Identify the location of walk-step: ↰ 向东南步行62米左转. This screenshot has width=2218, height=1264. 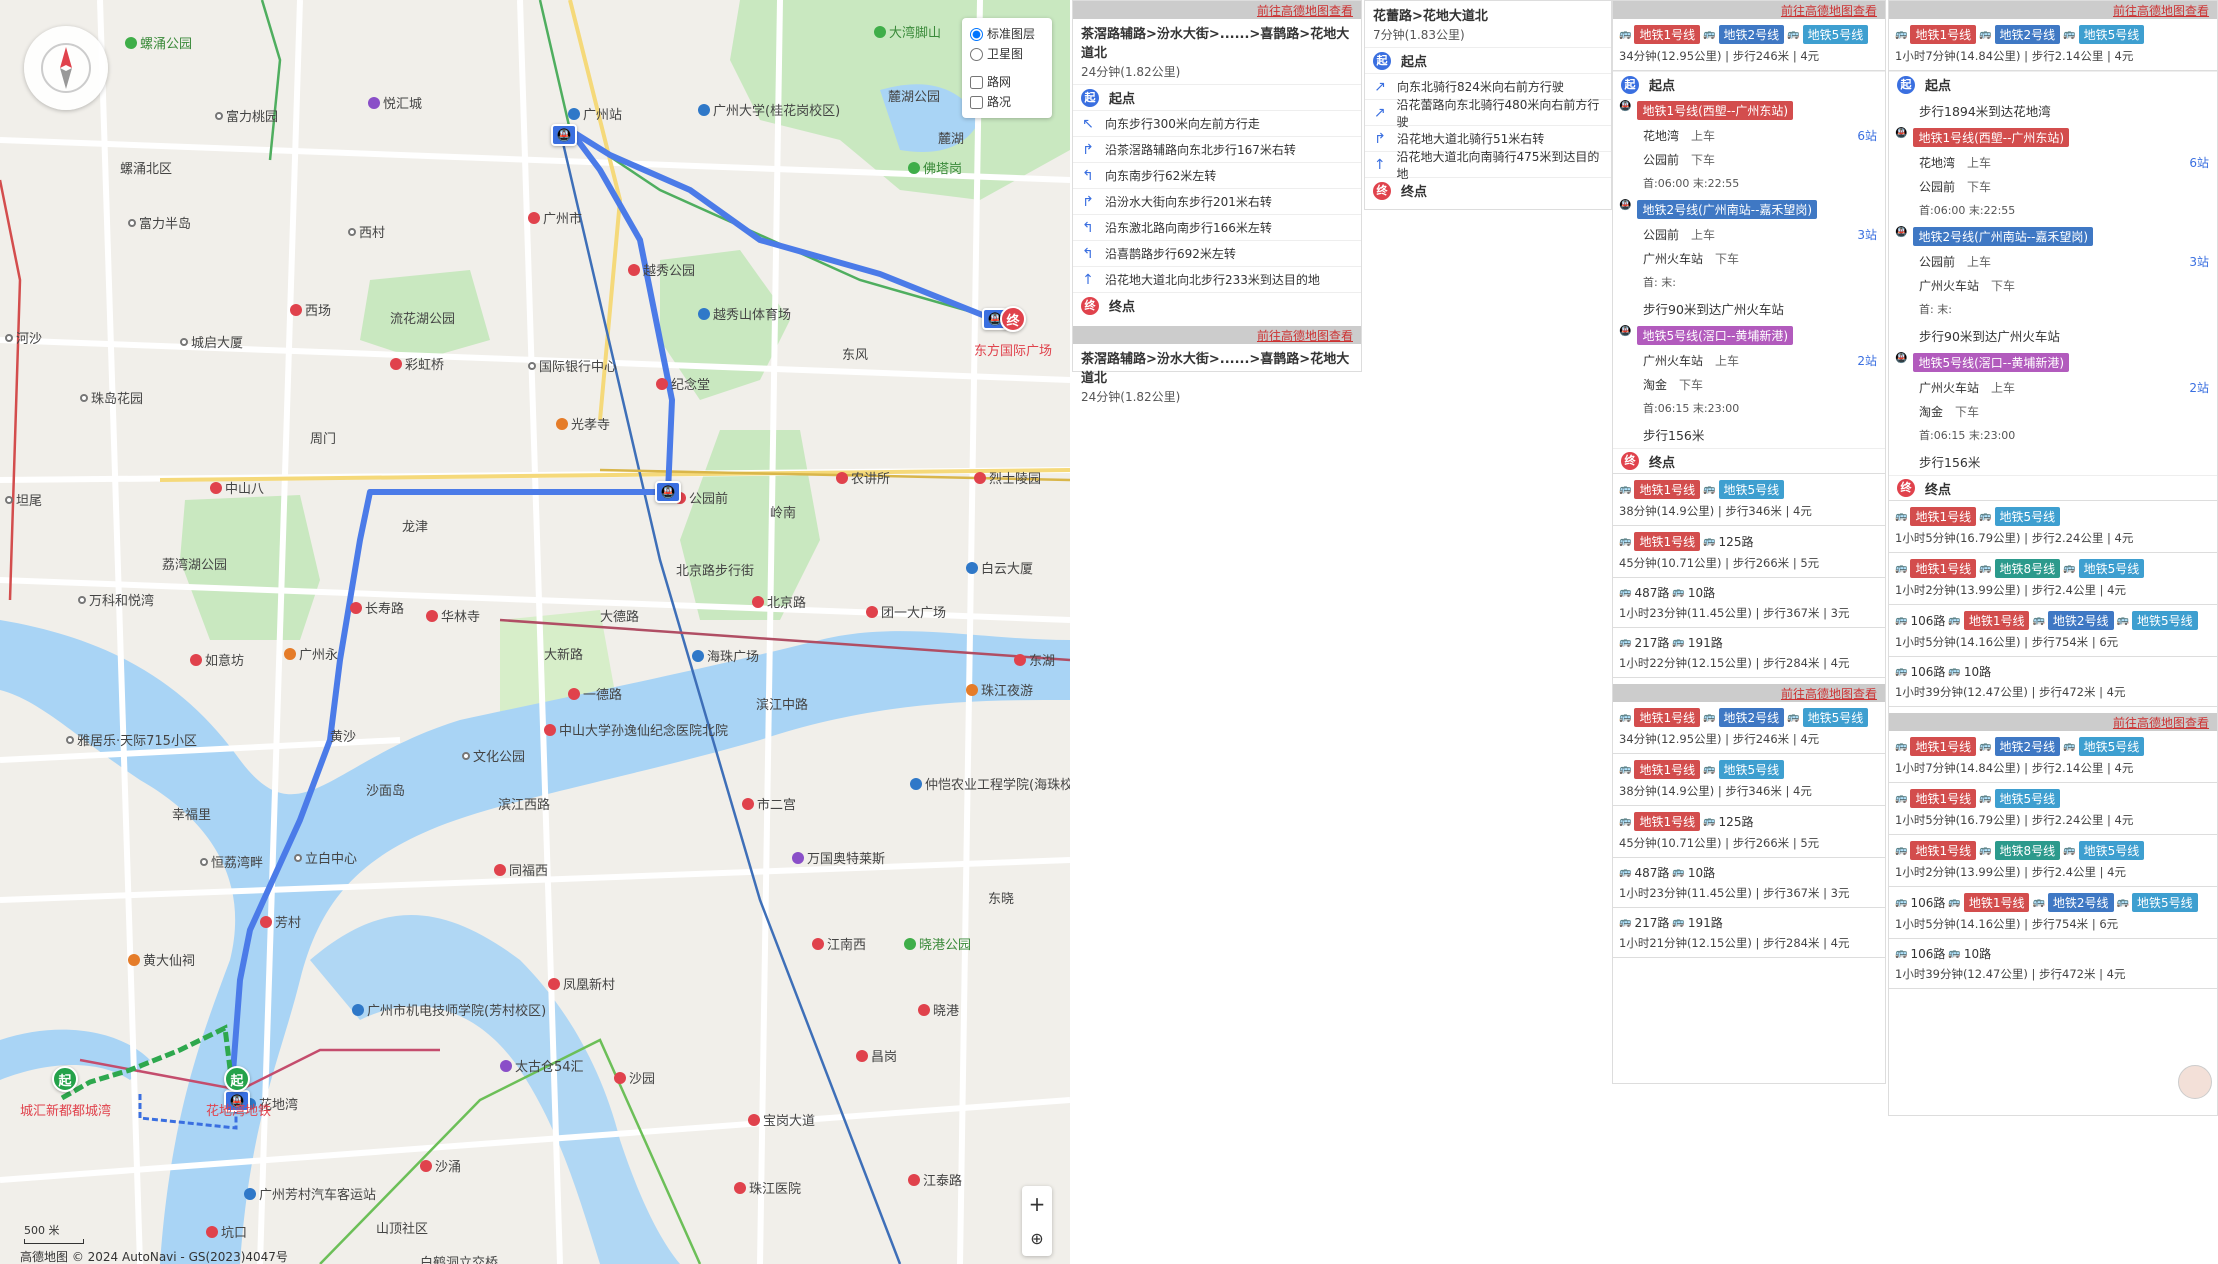
(1217, 175).